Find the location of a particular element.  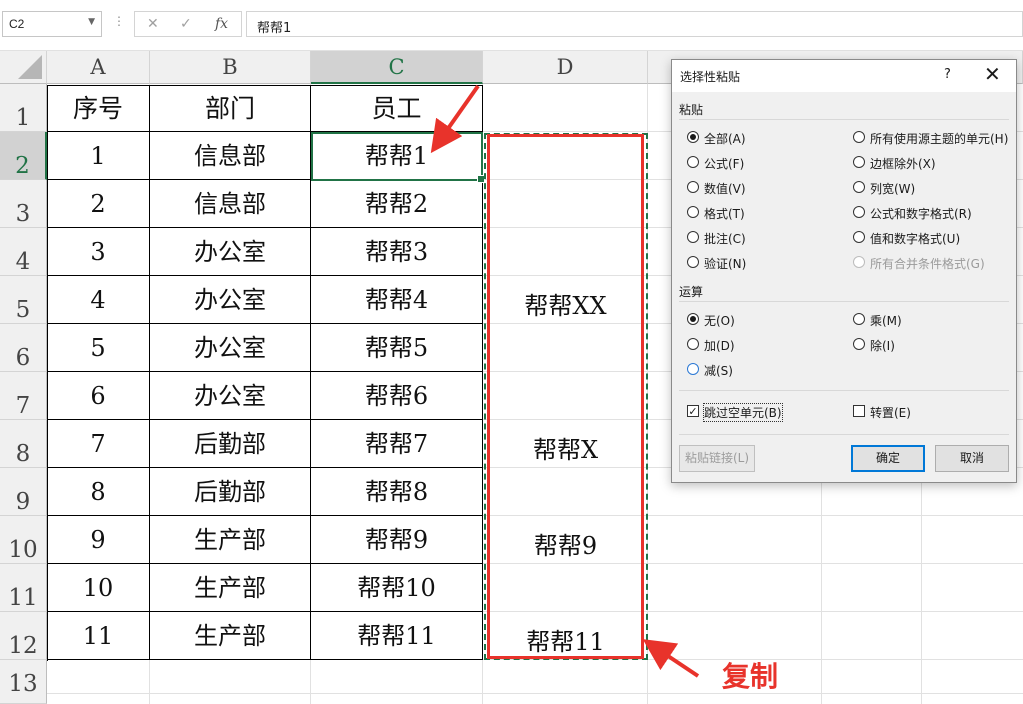

column-header-c: C is located at coordinates (397, 67).